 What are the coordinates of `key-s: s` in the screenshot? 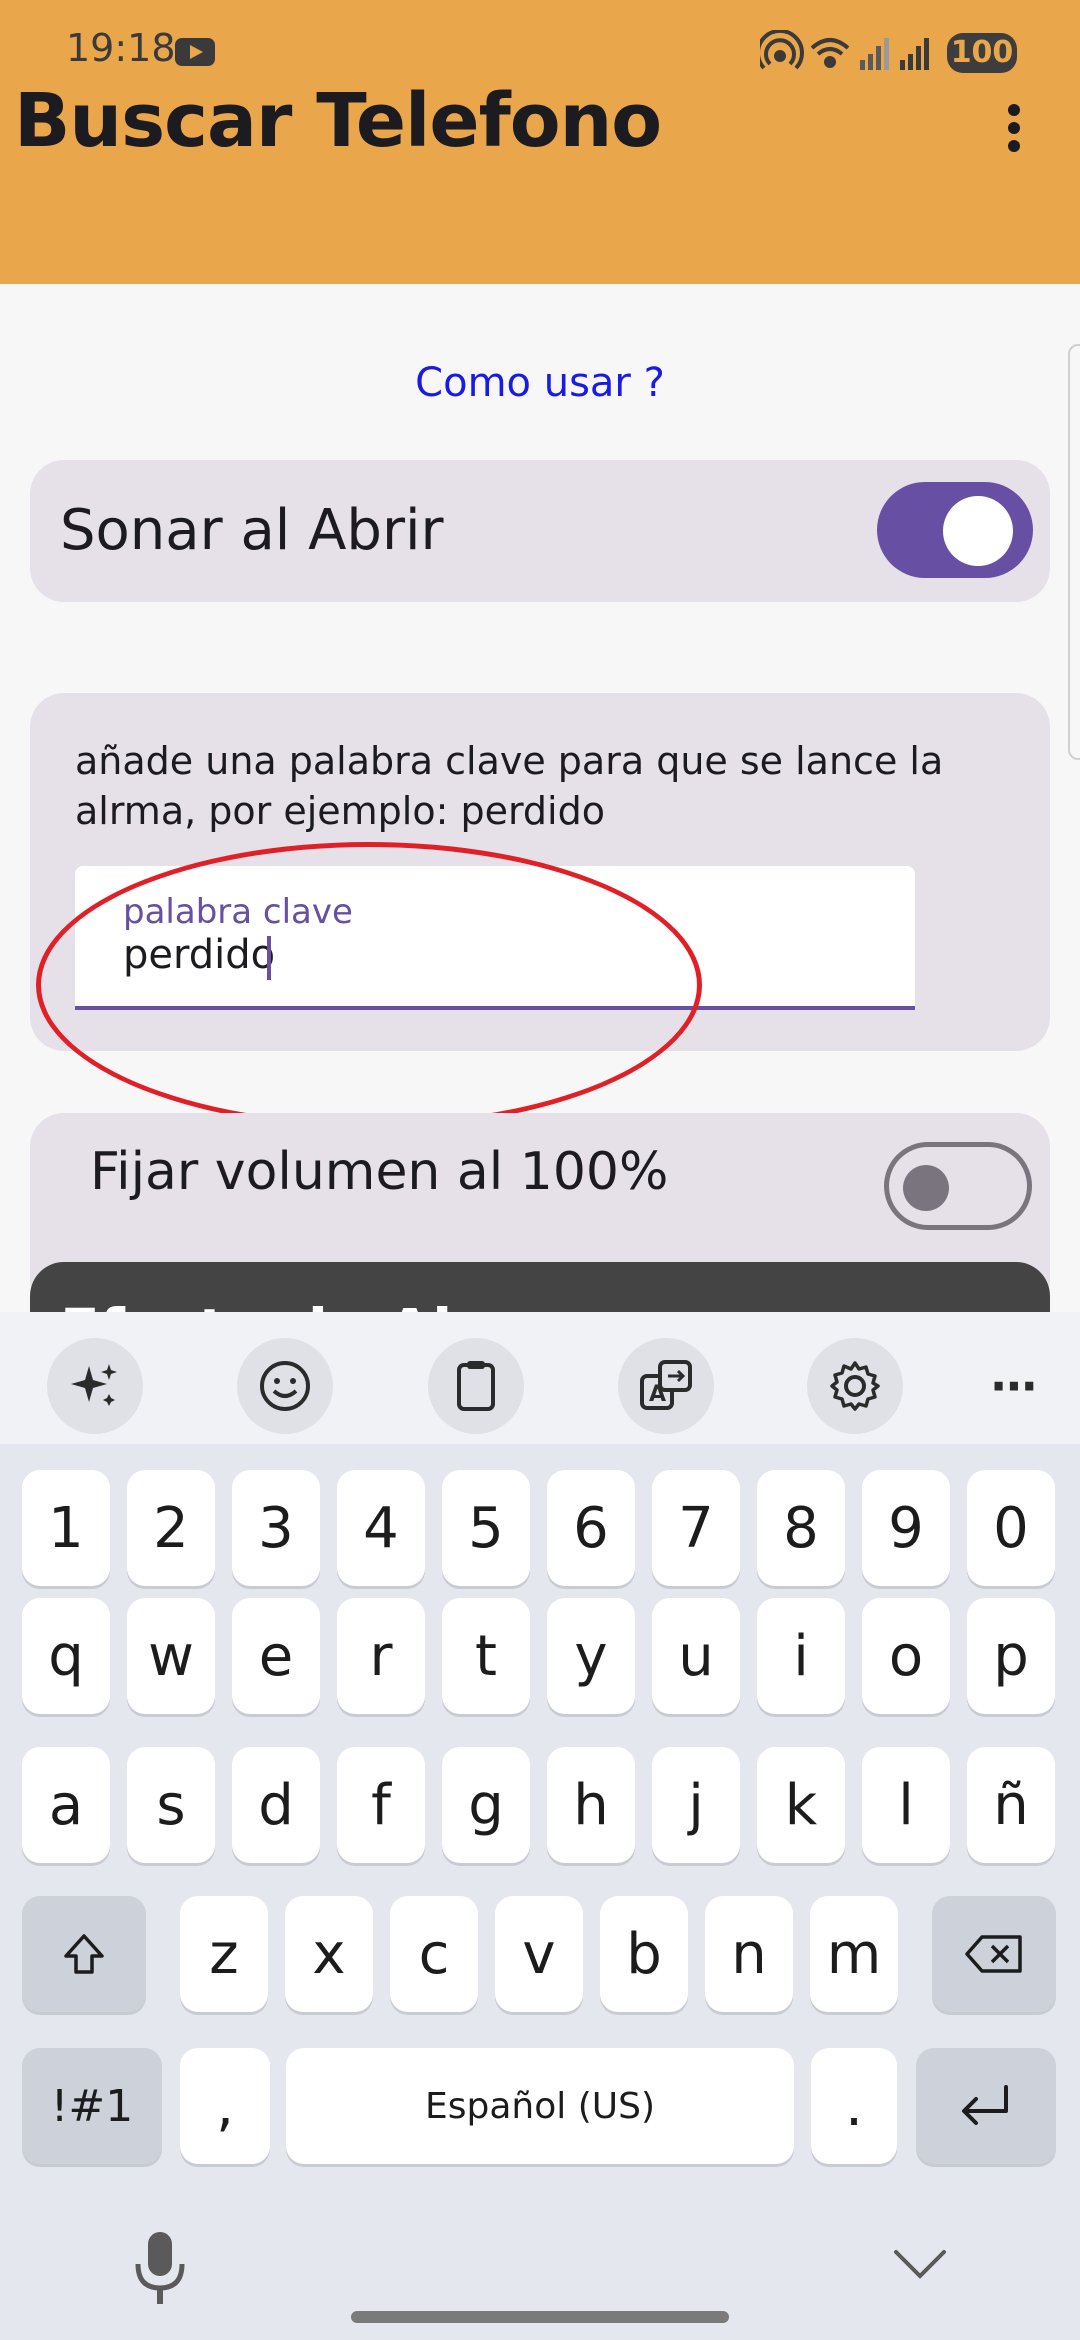 It's located at (171, 1805).